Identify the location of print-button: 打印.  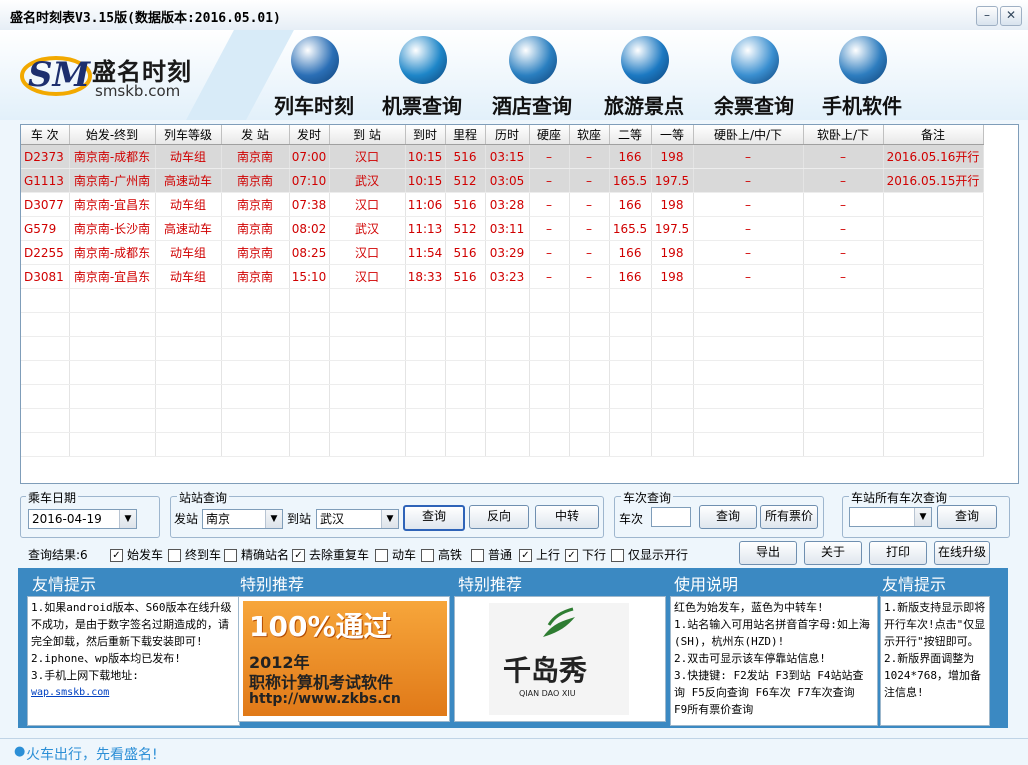
(898, 553).